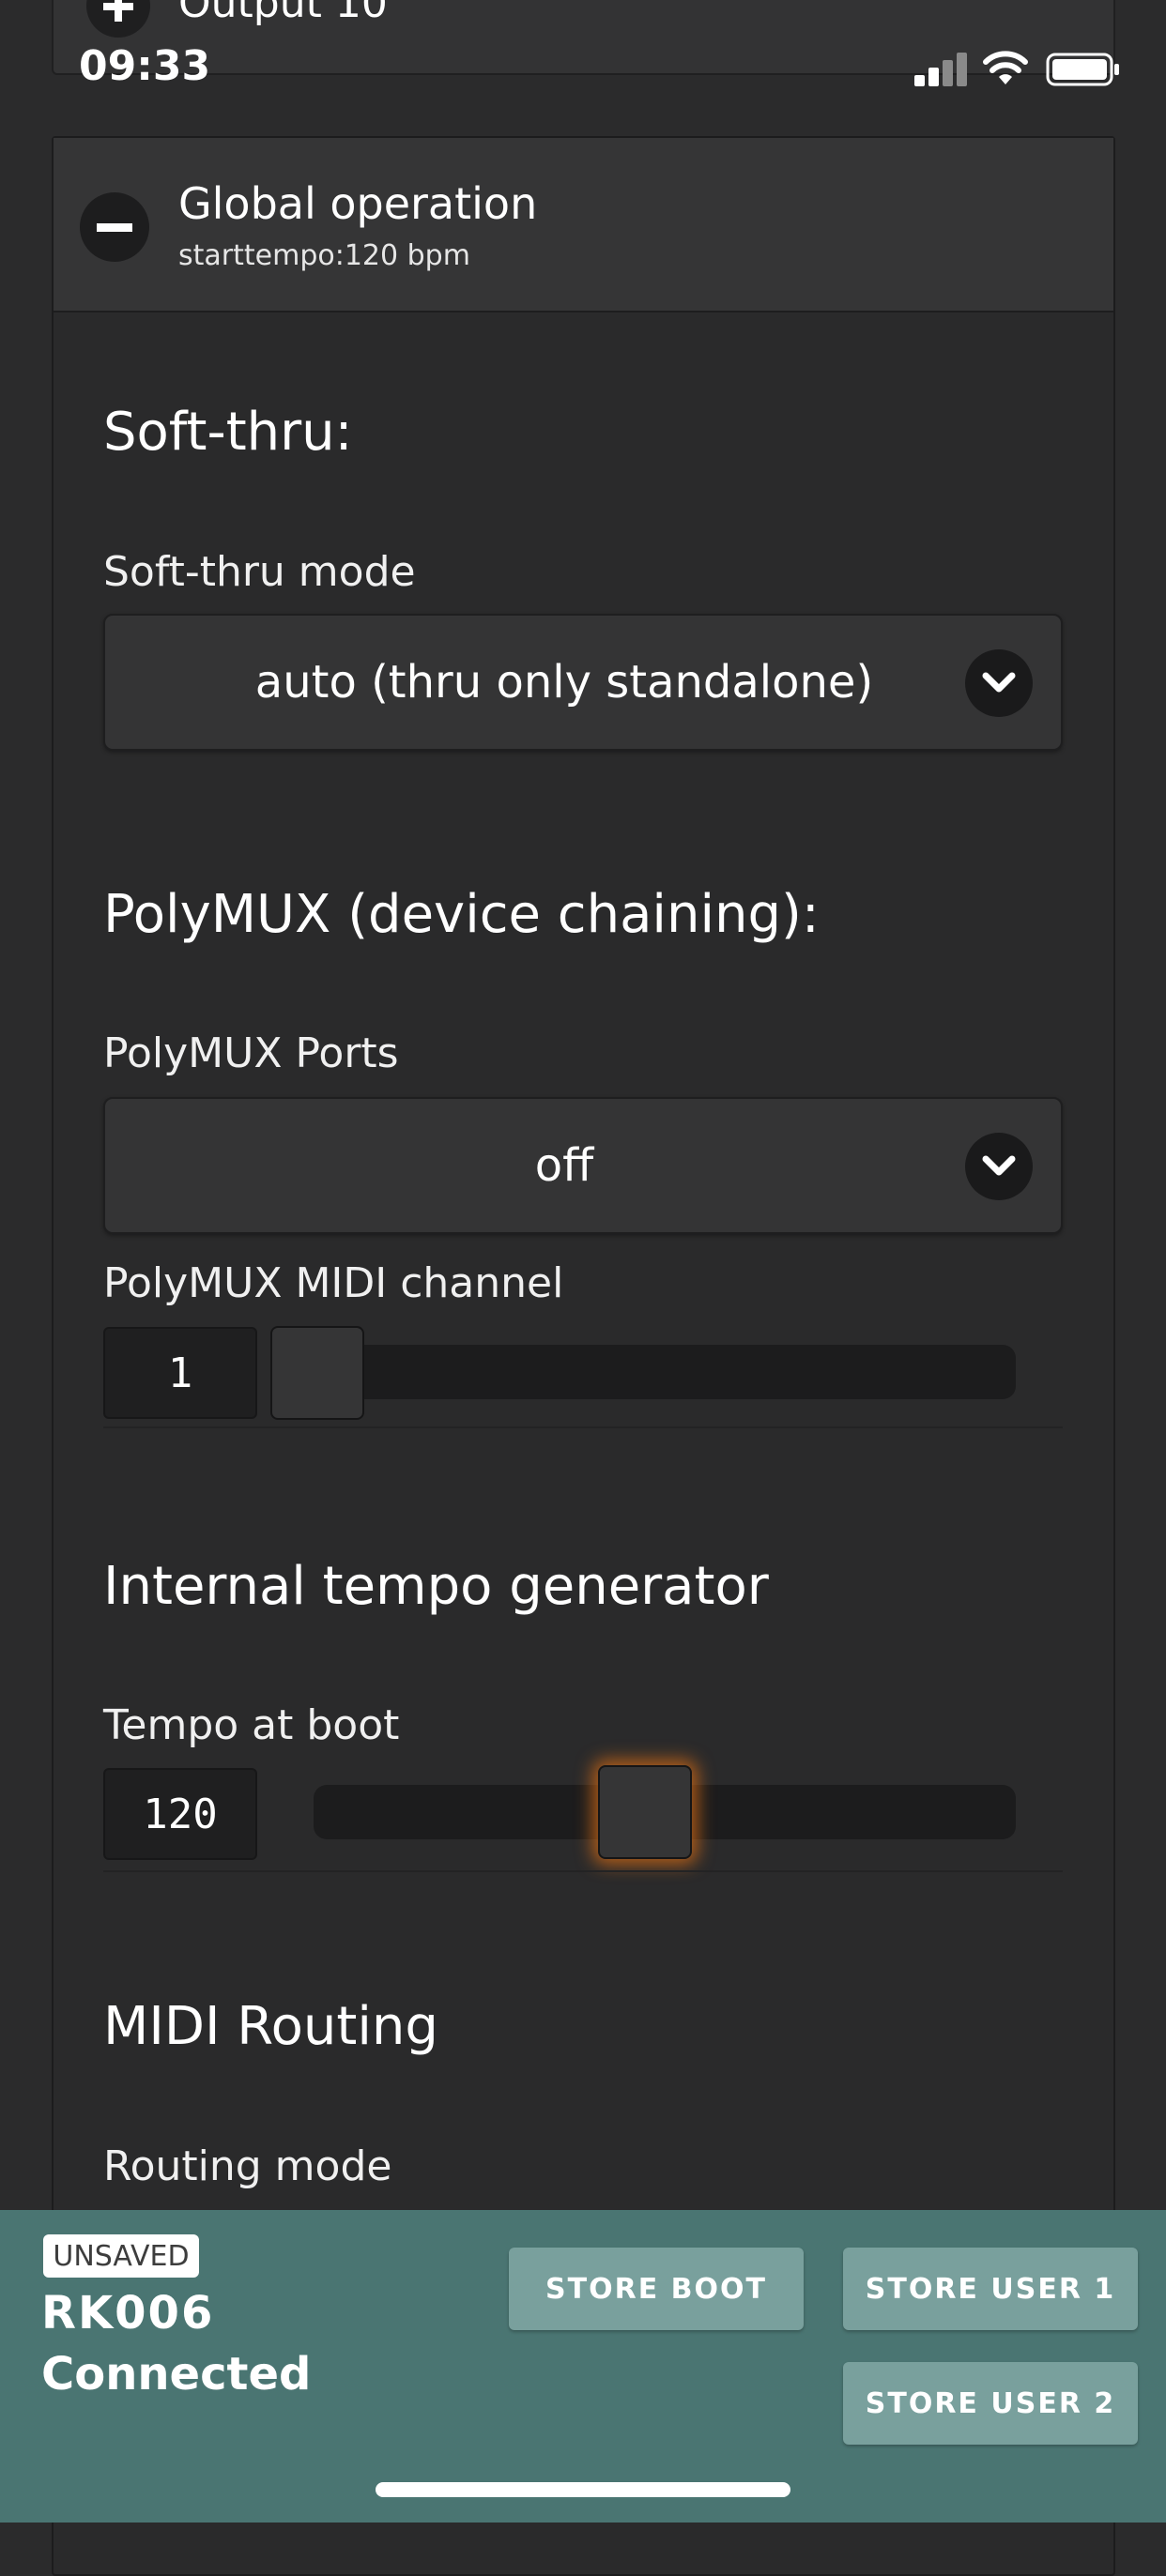  Describe the element at coordinates (283, 13) in the screenshot. I see `previous-section-title: Output 10` at that location.